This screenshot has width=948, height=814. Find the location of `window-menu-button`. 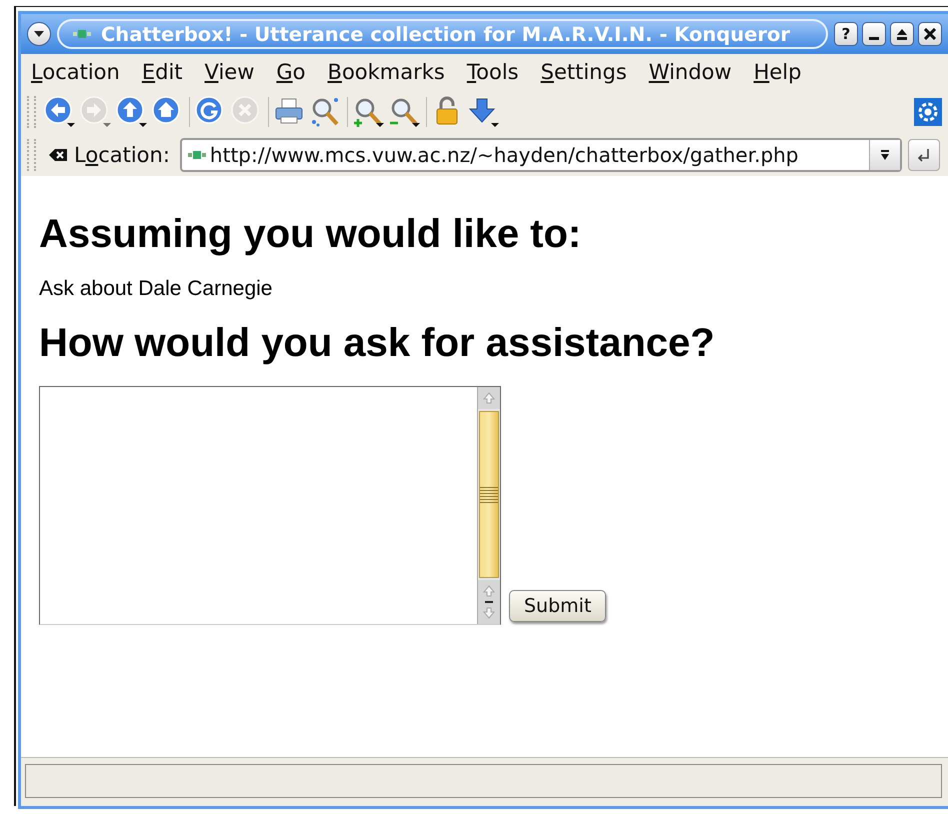

window-menu-button is located at coordinates (39, 34).